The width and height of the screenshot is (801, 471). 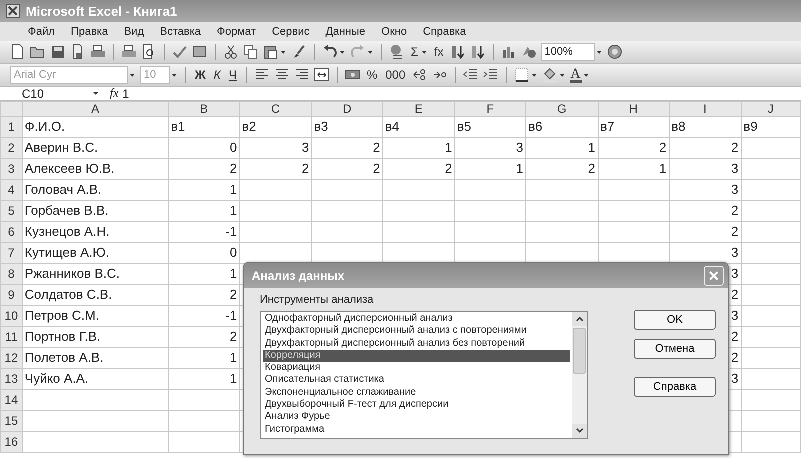 What do you see at coordinates (550, 75) in the screenshot?
I see `paint-bucket-icon` at bounding box center [550, 75].